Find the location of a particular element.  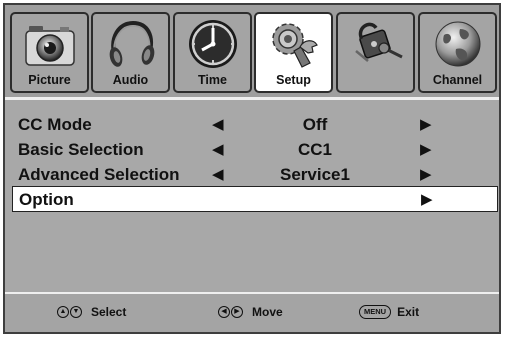

hint-label: Exit is located at coordinates (408, 312).